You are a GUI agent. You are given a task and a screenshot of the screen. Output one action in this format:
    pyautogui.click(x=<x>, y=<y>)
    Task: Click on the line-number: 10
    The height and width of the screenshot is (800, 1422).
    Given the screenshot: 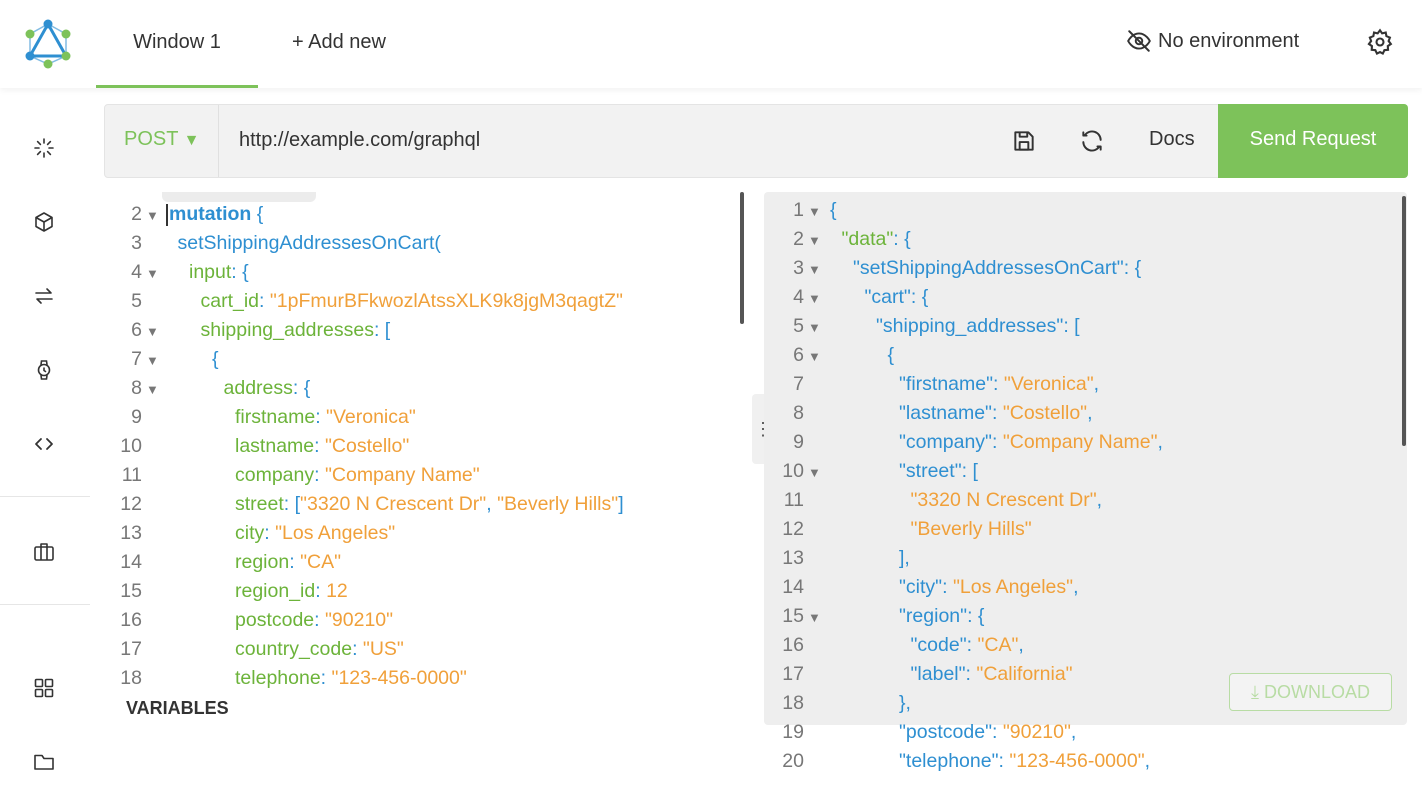 What is the action you would take?
    pyautogui.click(x=793, y=471)
    